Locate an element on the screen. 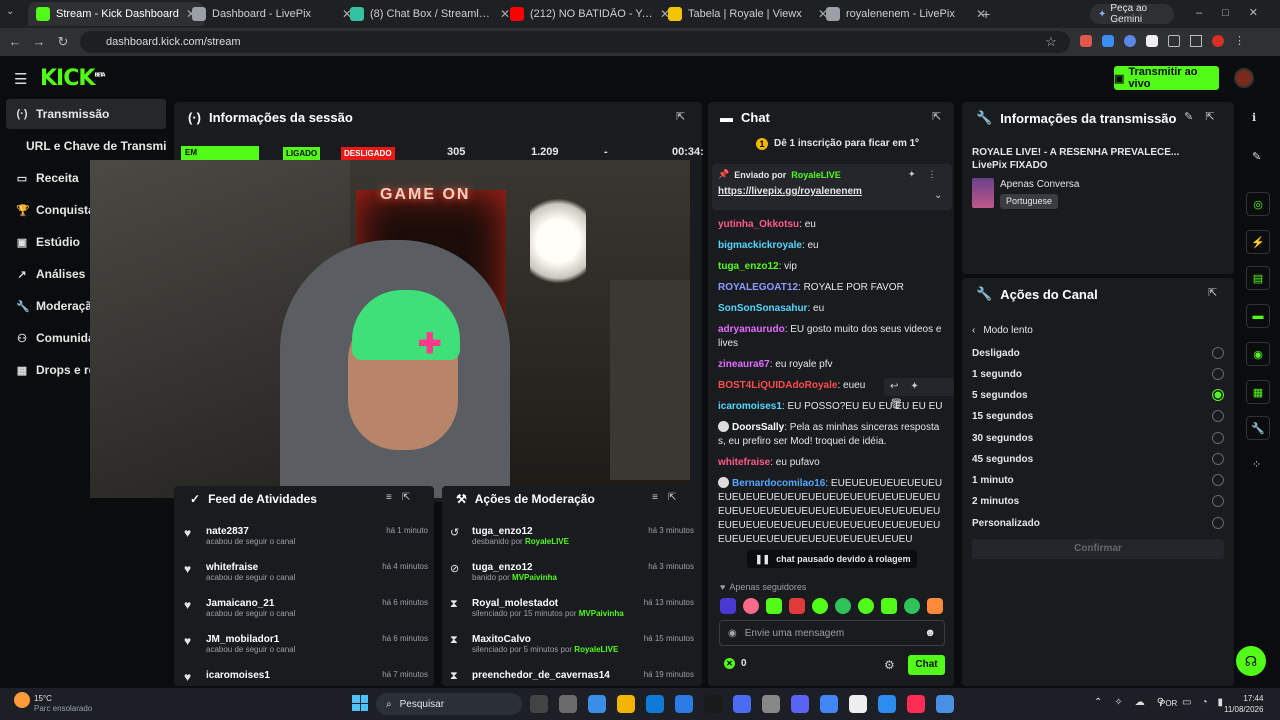 Image resolution: width=1280 pixels, height=720 pixels. layout-icon: ▦ is located at coordinates (1258, 392).